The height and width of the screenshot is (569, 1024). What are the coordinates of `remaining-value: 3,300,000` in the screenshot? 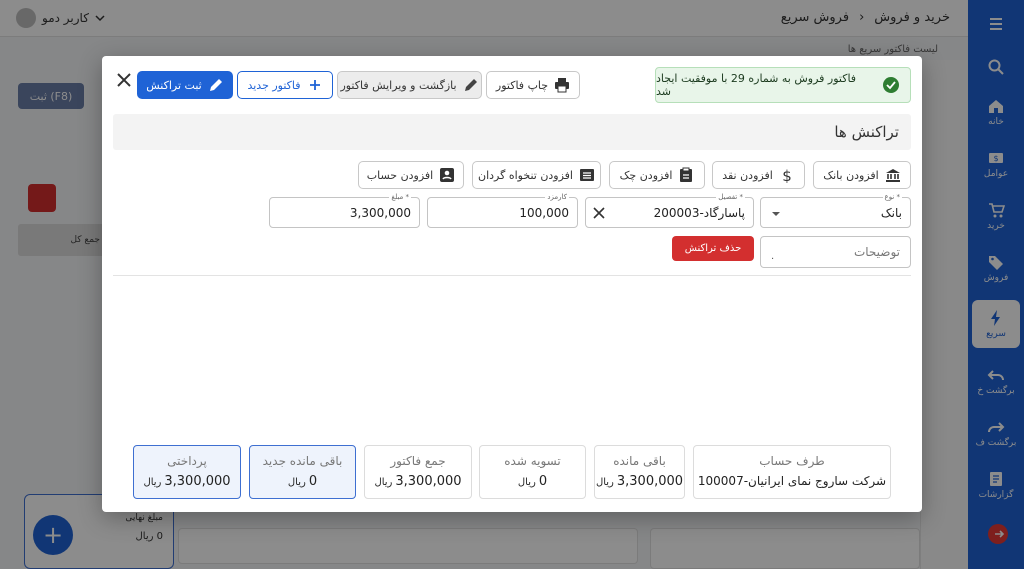 It's located at (650, 481).